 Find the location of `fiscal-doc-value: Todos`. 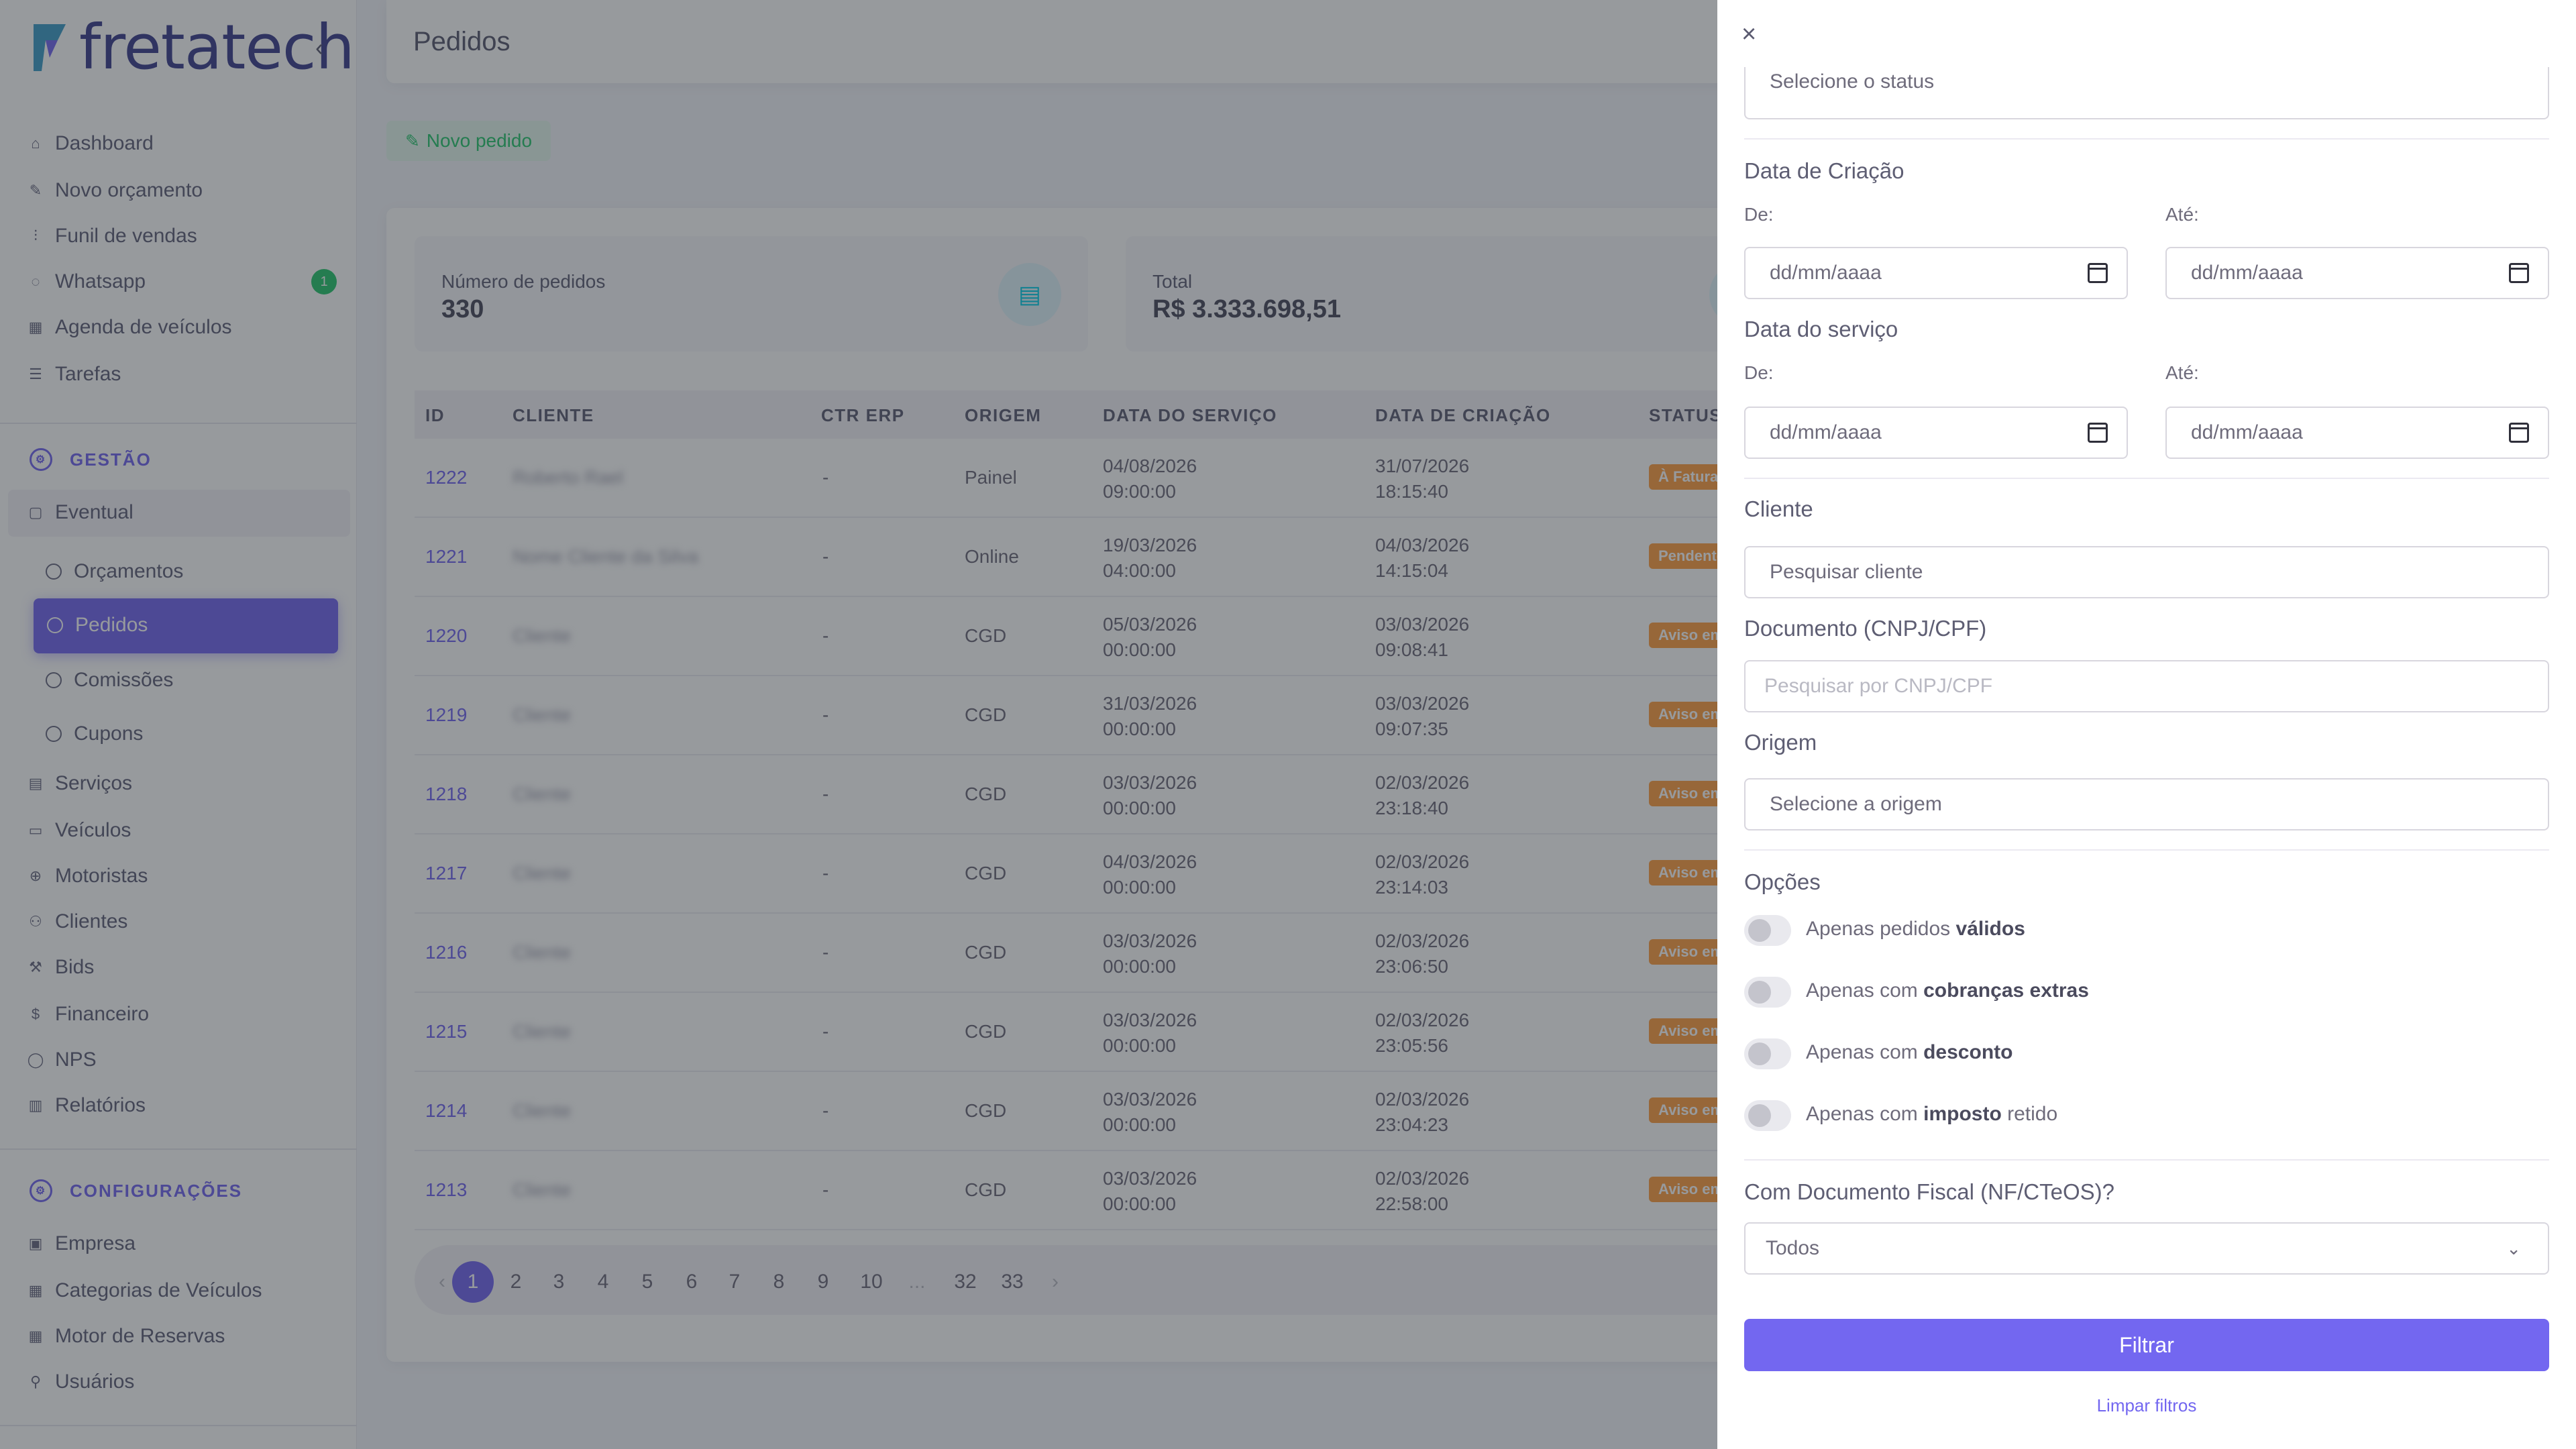

fiscal-doc-value: Todos is located at coordinates (1793, 1248).